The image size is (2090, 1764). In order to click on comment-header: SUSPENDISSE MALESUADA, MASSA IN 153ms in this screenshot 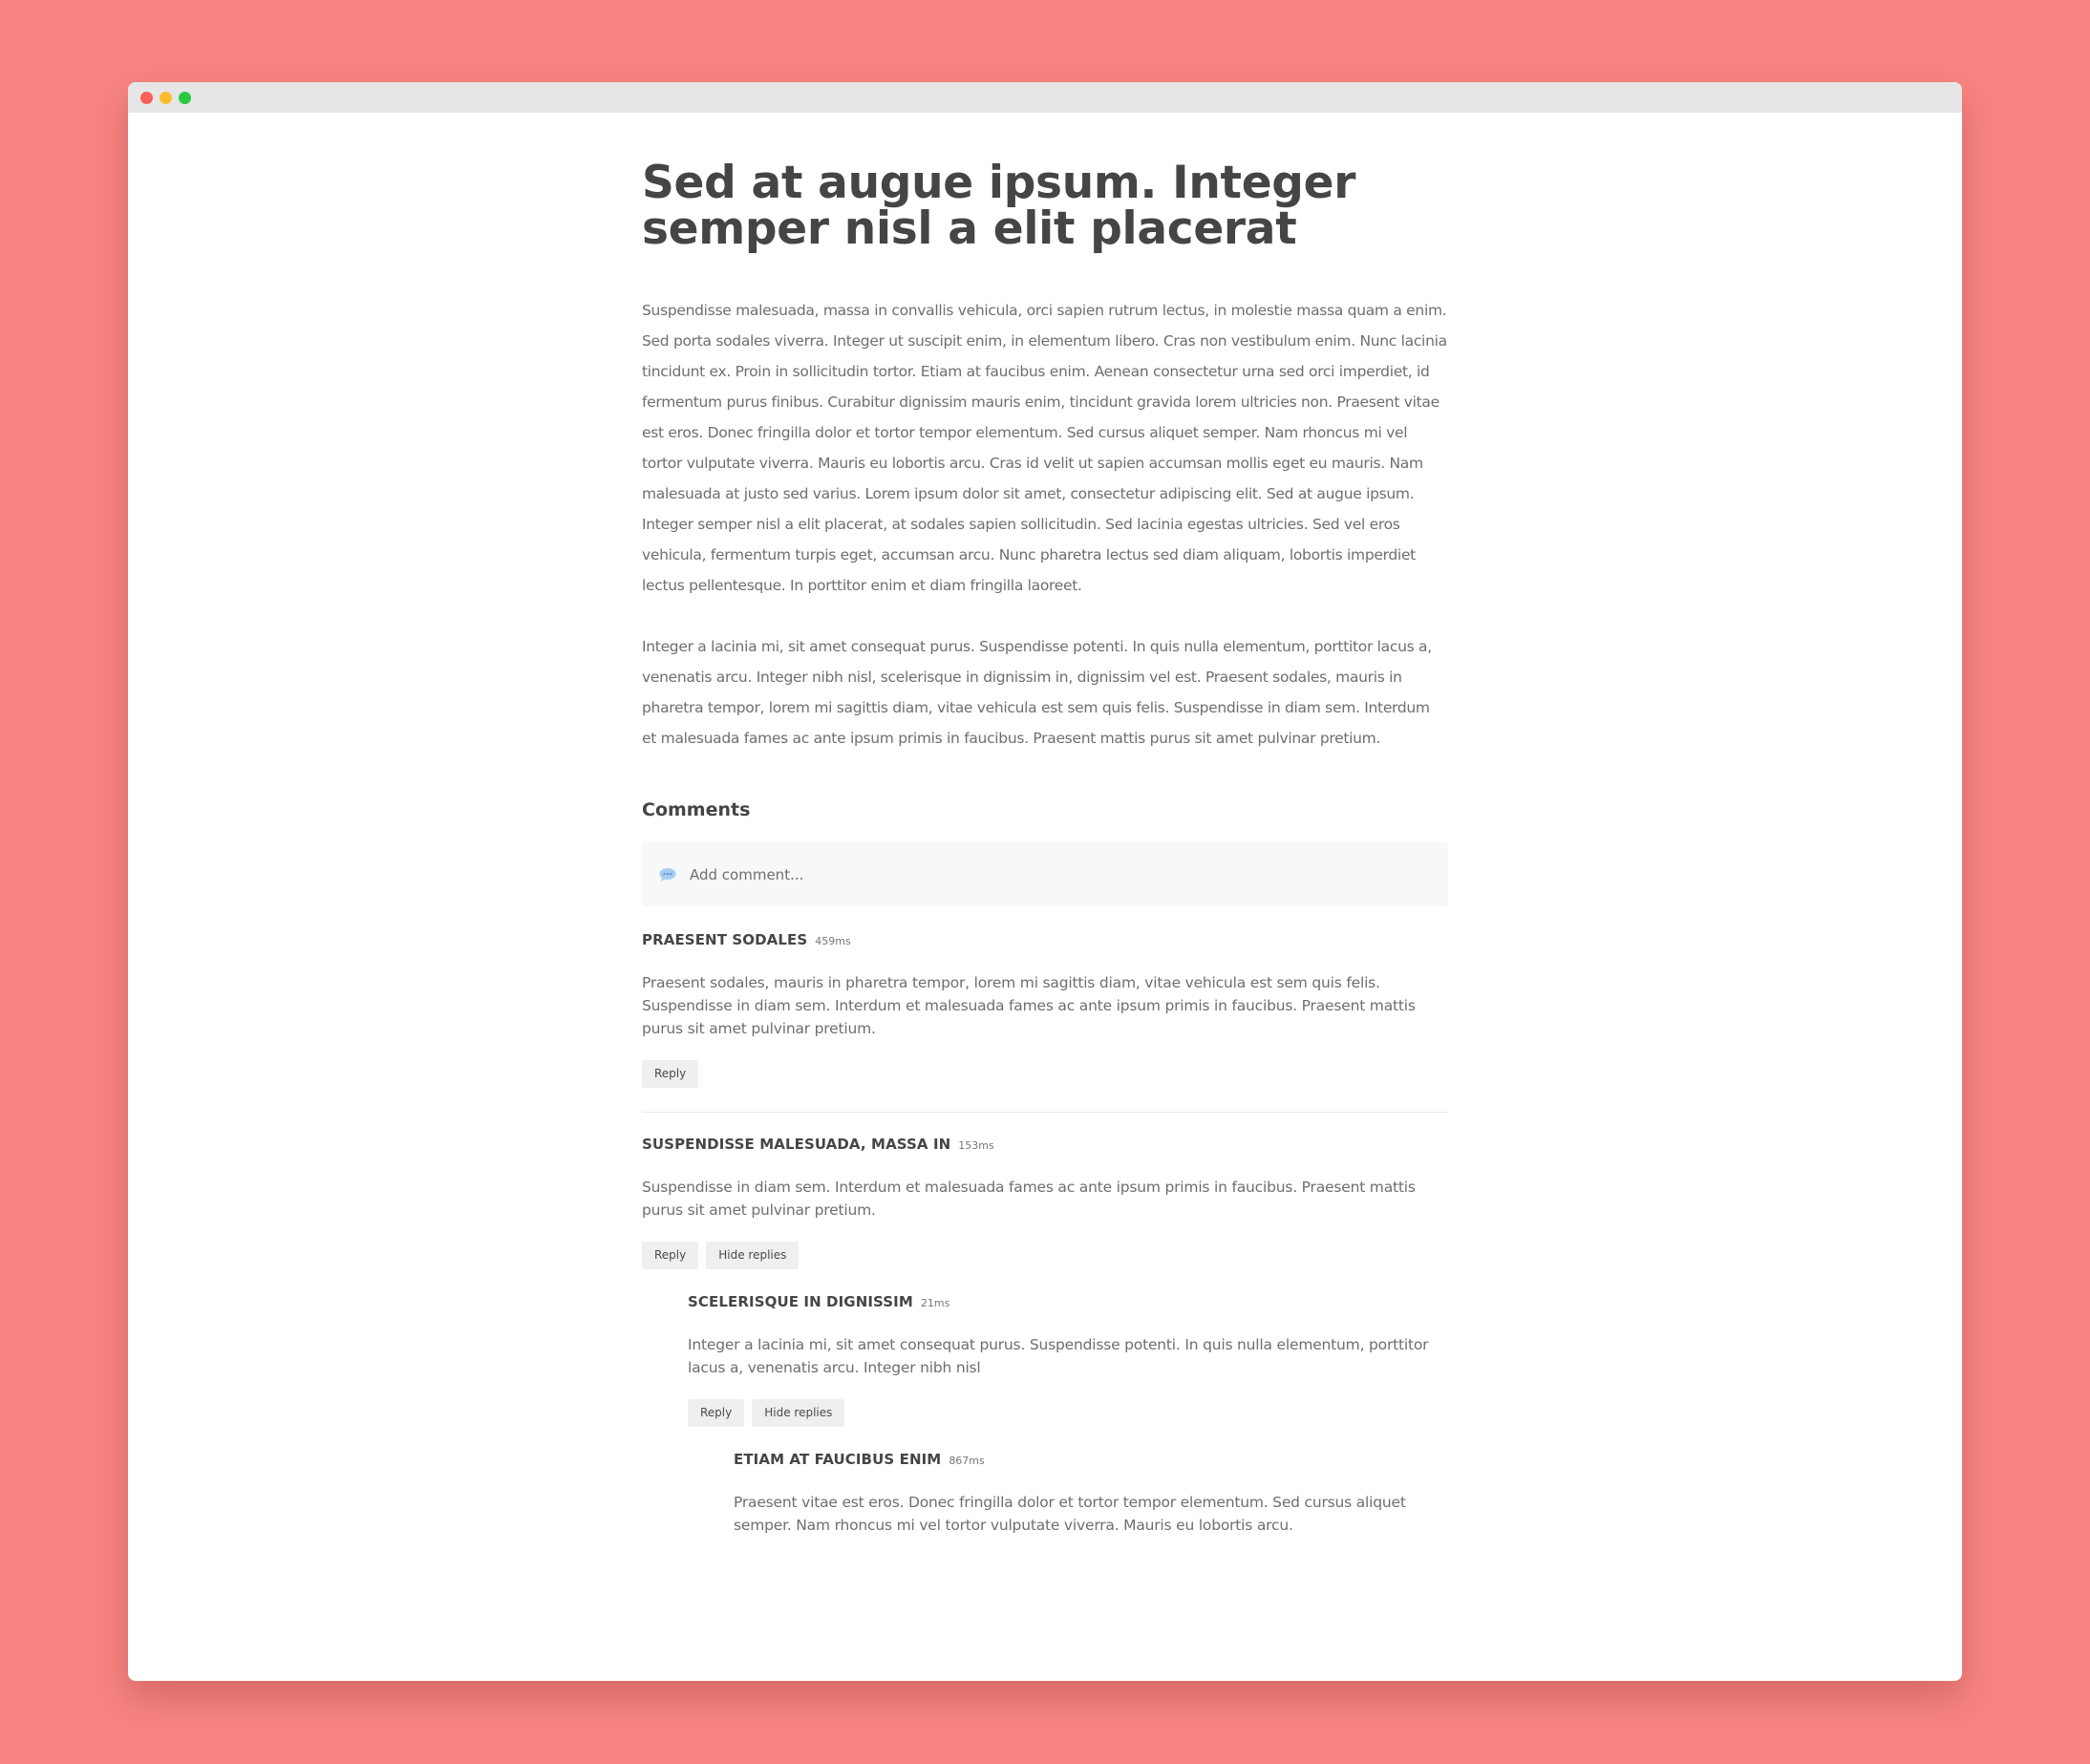, I will do `click(1045, 1147)`.